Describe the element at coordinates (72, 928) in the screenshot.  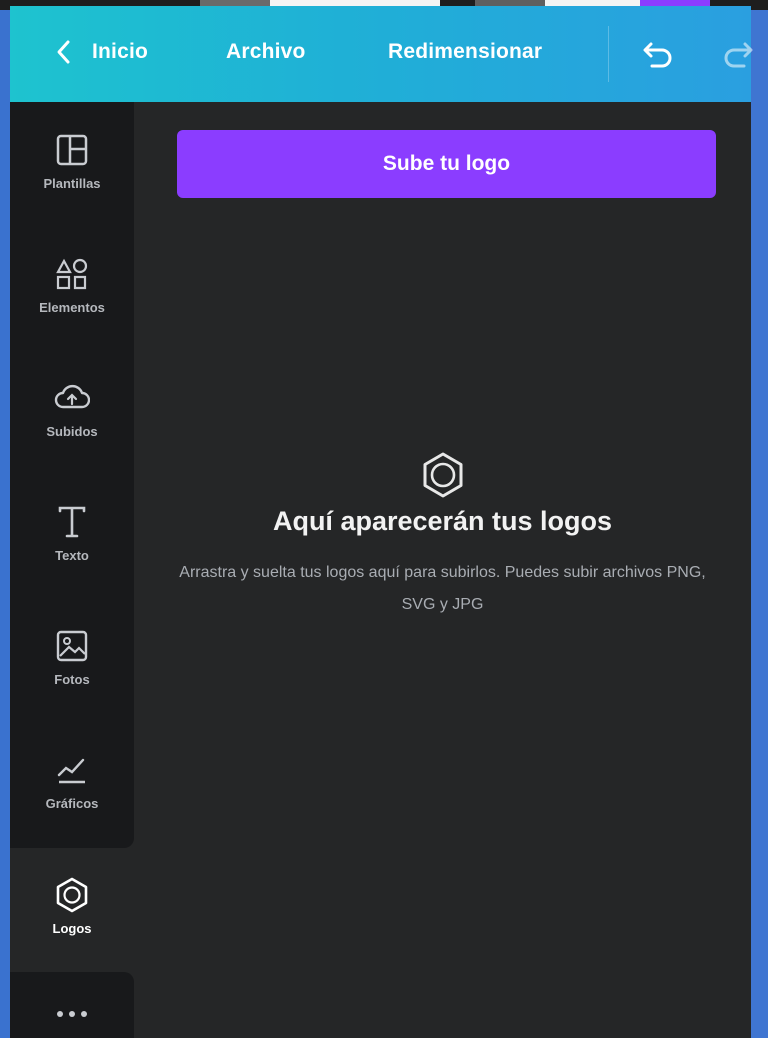
I see `sidebar-item-label: Logos` at that location.